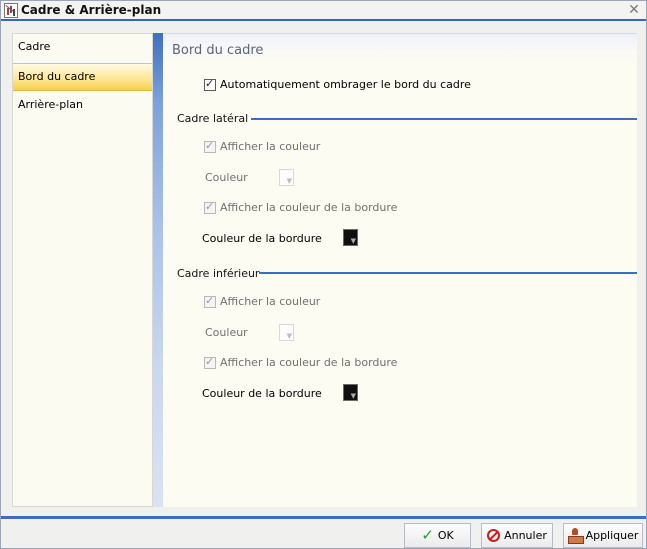 The height and width of the screenshot is (549, 647). What do you see at coordinates (525, 535) in the screenshot?
I see `cancel-button-label: Annuler` at bounding box center [525, 535].